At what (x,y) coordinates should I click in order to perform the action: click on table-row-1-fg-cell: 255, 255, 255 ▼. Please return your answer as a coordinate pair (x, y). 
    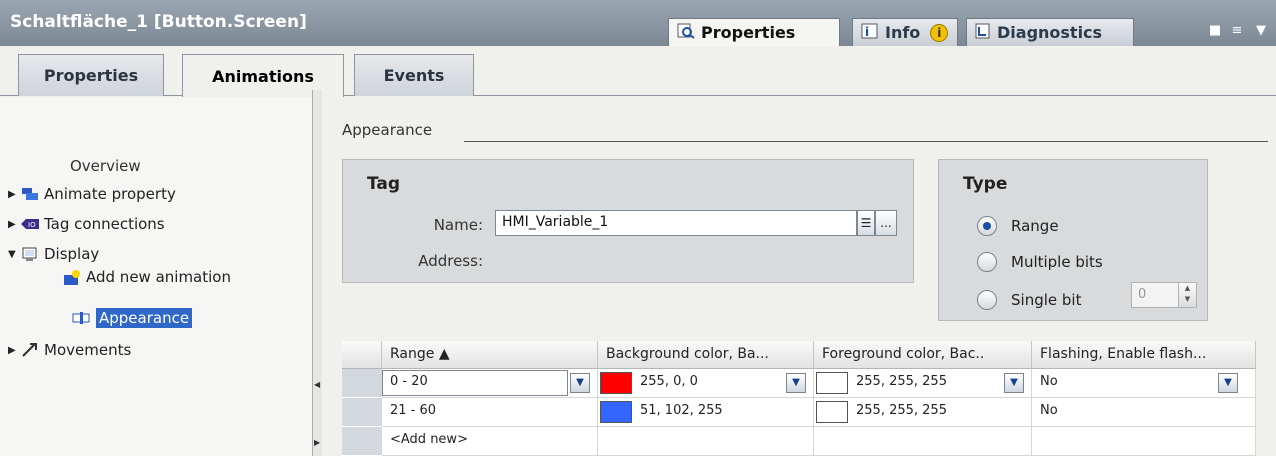
    Looking at the image, I should click on (923, 383).